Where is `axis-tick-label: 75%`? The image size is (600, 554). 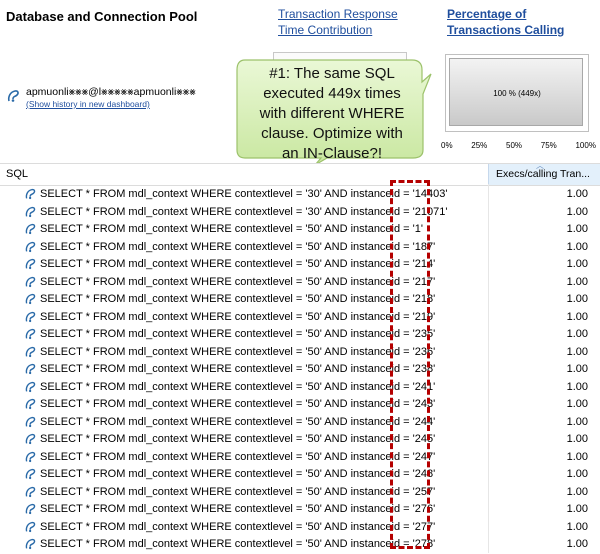 axis-tick-label: 75% is located at coordinates (548, 145).